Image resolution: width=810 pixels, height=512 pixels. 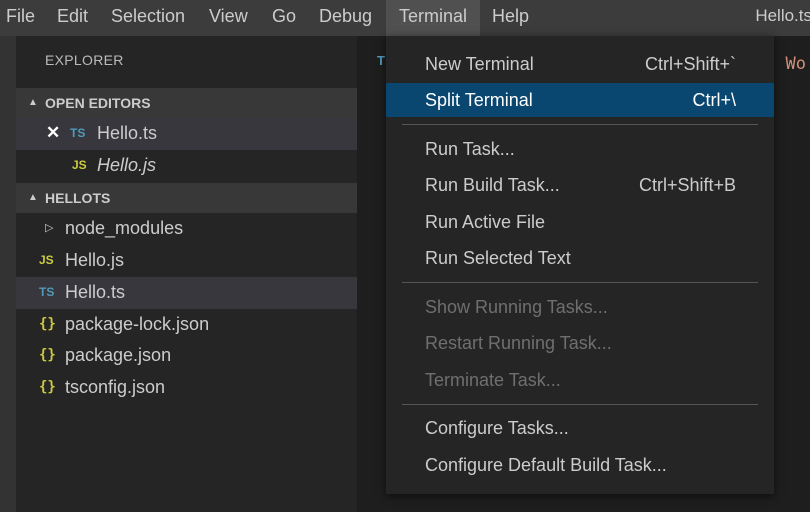 I want to click on activity-bar, so click(x=8, y=274).